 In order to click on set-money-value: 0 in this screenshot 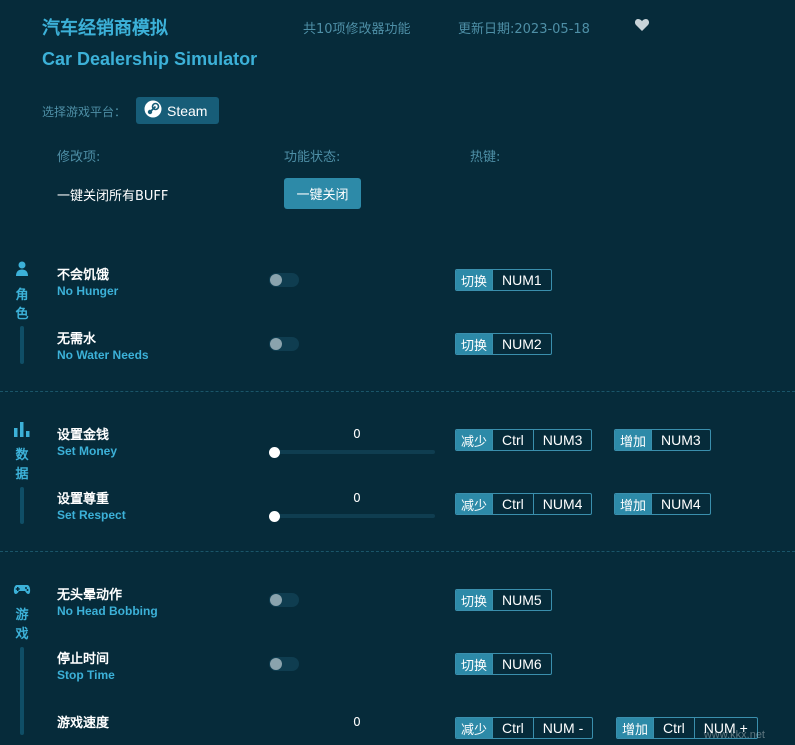, I will do `click(357, 434)`.